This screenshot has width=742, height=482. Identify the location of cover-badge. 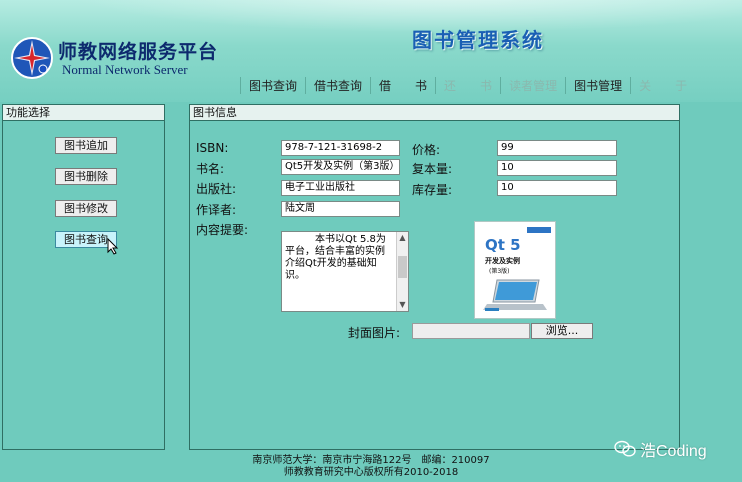
(539, 230).